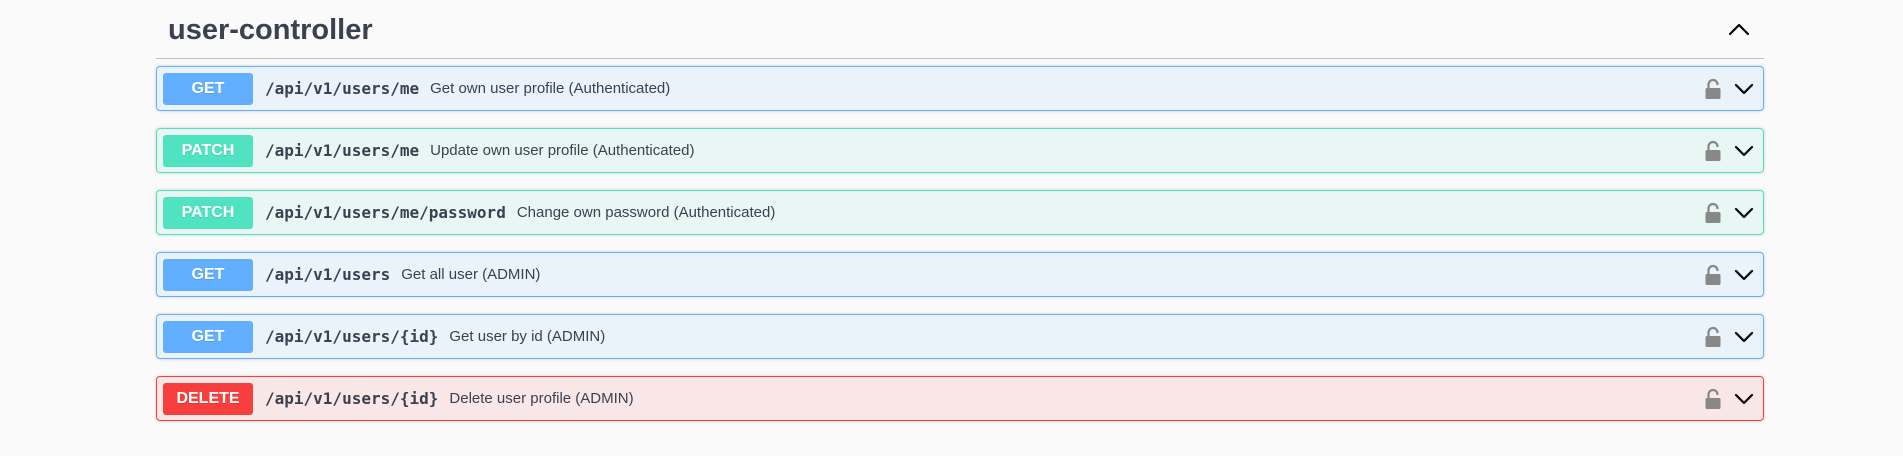  Describe the element at coordinates (541, 398) in the screenshot. I see `operation-summary: Delete user profile (ADMIN)` at that location.